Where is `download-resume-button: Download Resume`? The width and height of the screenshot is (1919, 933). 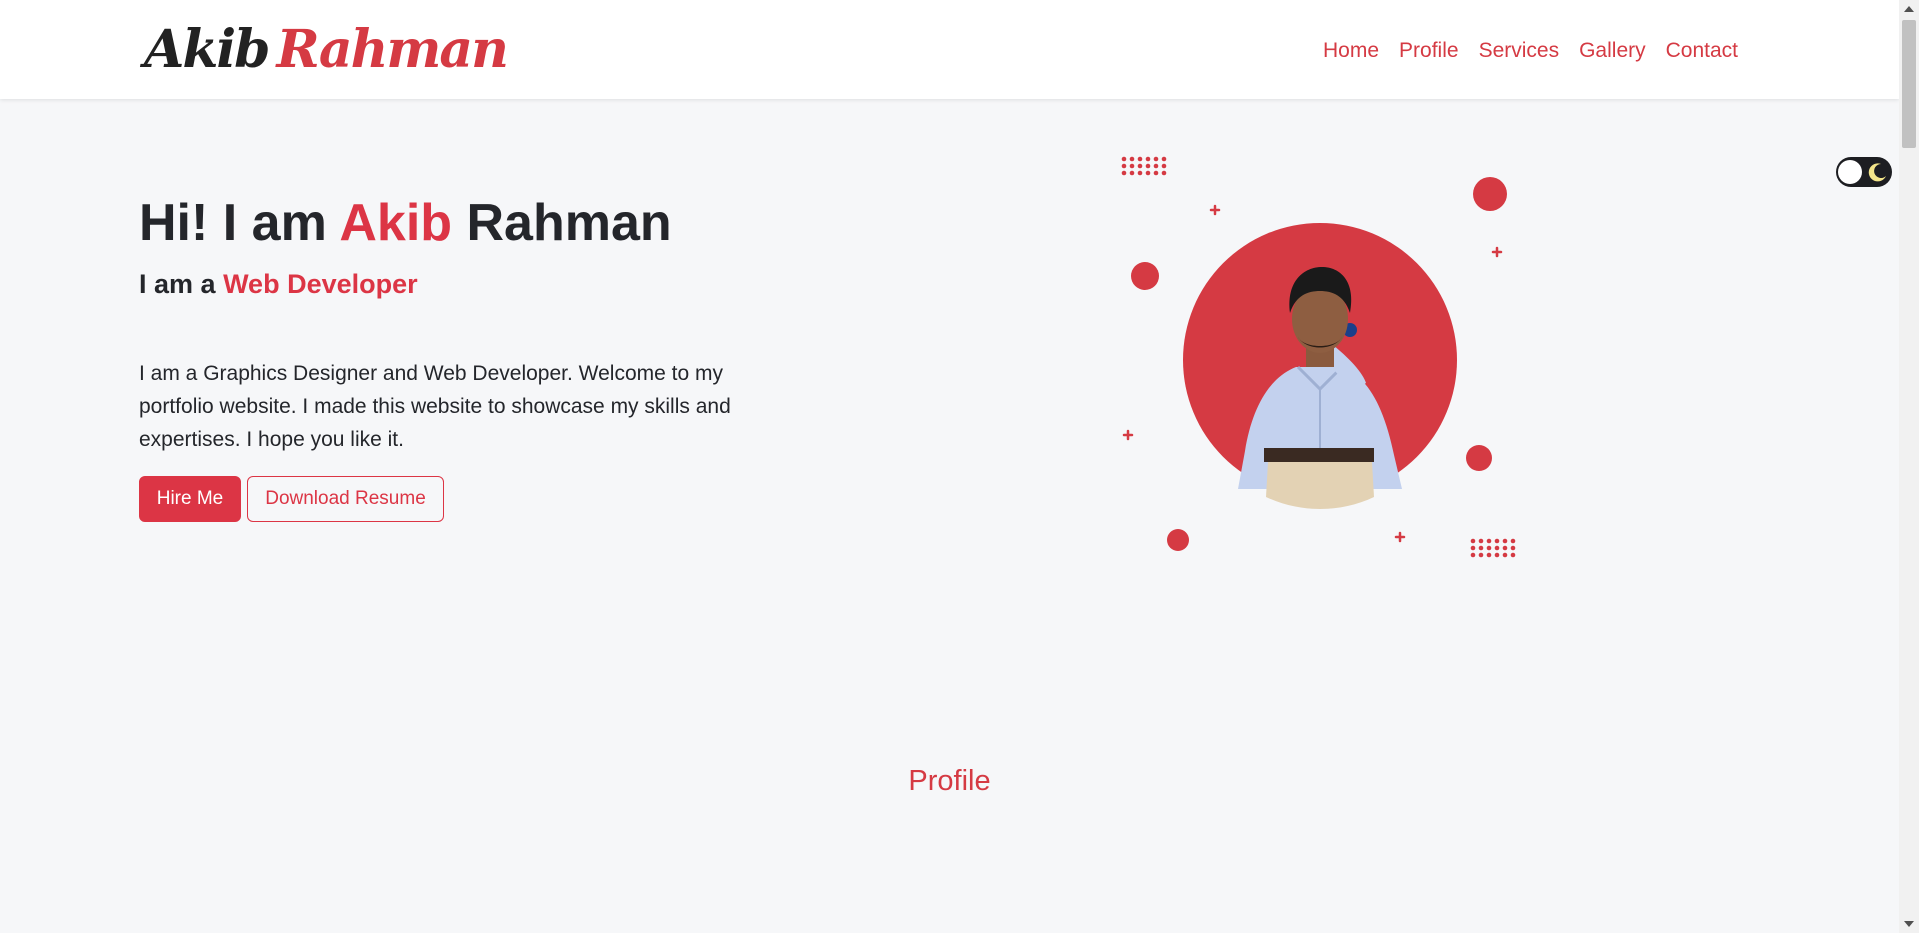 download-resume-button: Download Resume is located at coordinates (345, 499).